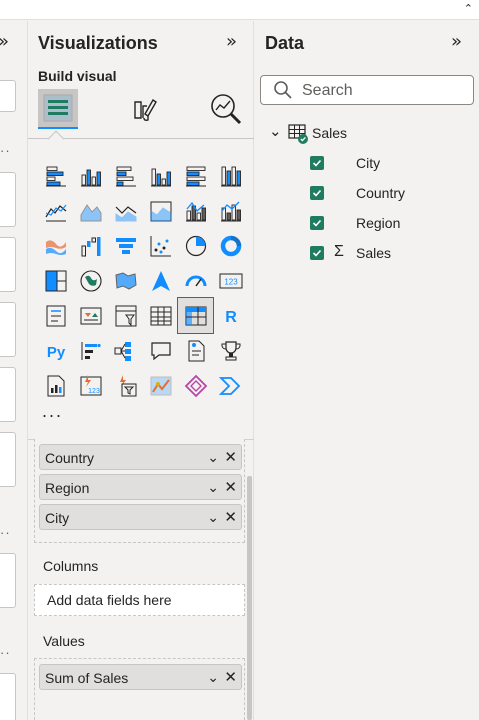  What do you see at coordinates (230, 245) in the screenshot?
I see `visual-donut-chart-button` at bounding box center [230, 245].